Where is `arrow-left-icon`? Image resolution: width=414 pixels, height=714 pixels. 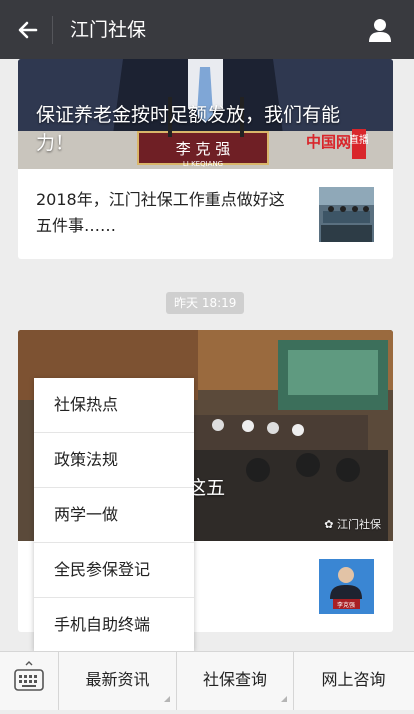
arrow-left-icon is located at coordinates (28, 30).